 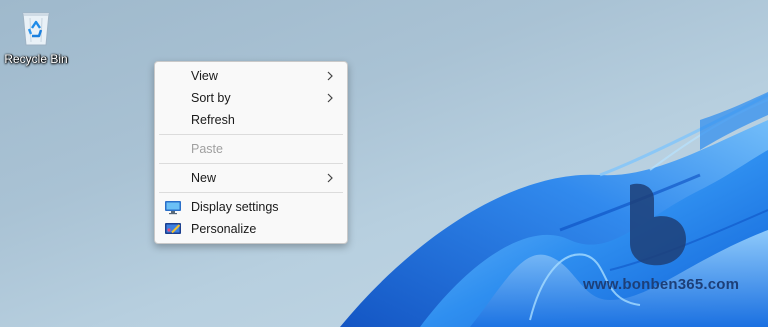 I want to click on watermark-text: www.bonben365.com, so click(x=661, y=284).